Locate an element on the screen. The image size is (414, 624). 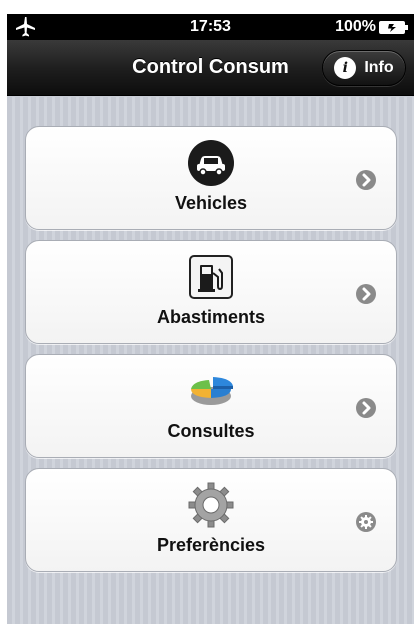
abastiments-button: Abastiments is located at coordinates (211, 292).